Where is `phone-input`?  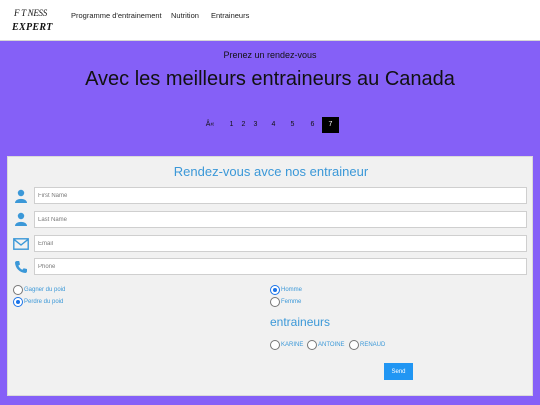 phone-input is located at coordinates (280, 266).